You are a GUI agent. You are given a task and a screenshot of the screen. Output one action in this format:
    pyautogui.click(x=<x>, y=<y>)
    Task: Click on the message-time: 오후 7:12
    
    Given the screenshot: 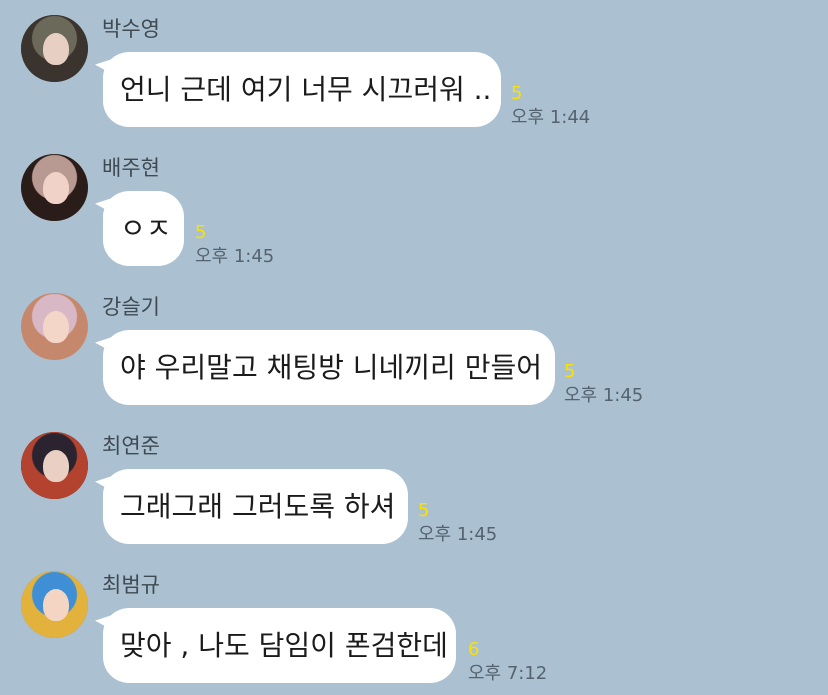 What is the action you would take?
    pyautogui.click(x=508, y=673)
    